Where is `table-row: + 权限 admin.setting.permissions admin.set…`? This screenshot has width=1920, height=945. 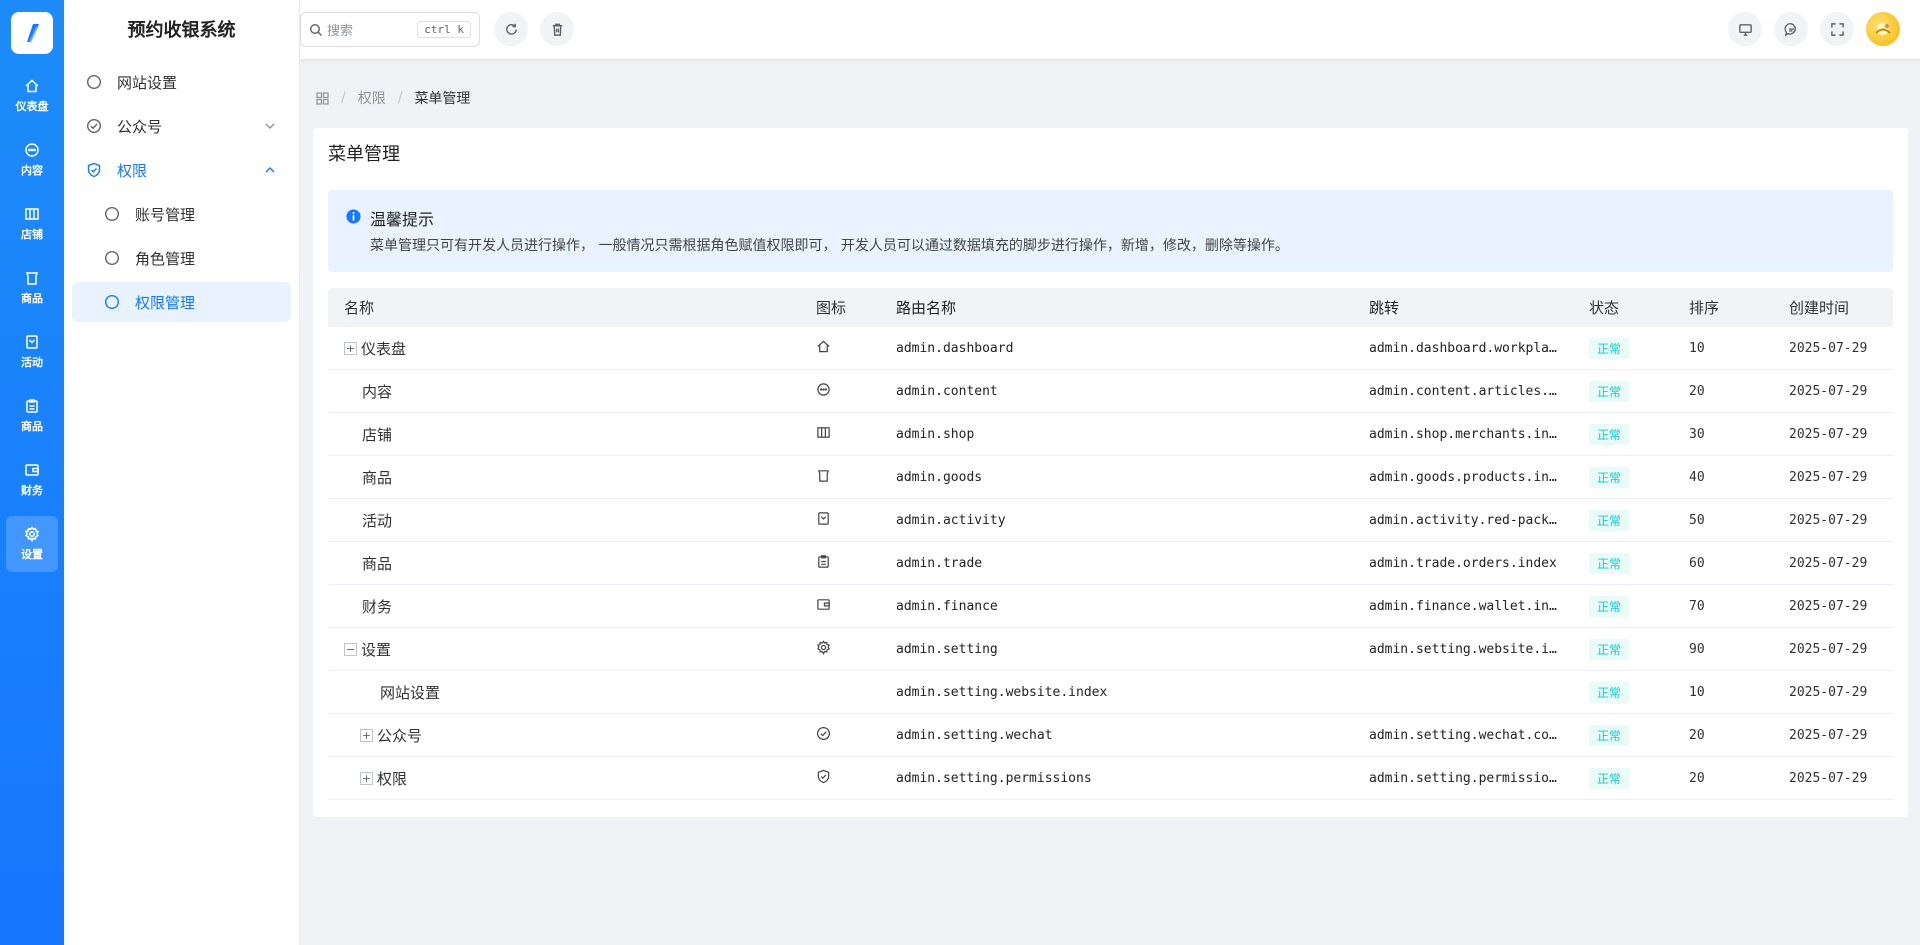 table-row: + 权限 admin.setting.permissions admin.set… is located at coordinates (1110, 778).